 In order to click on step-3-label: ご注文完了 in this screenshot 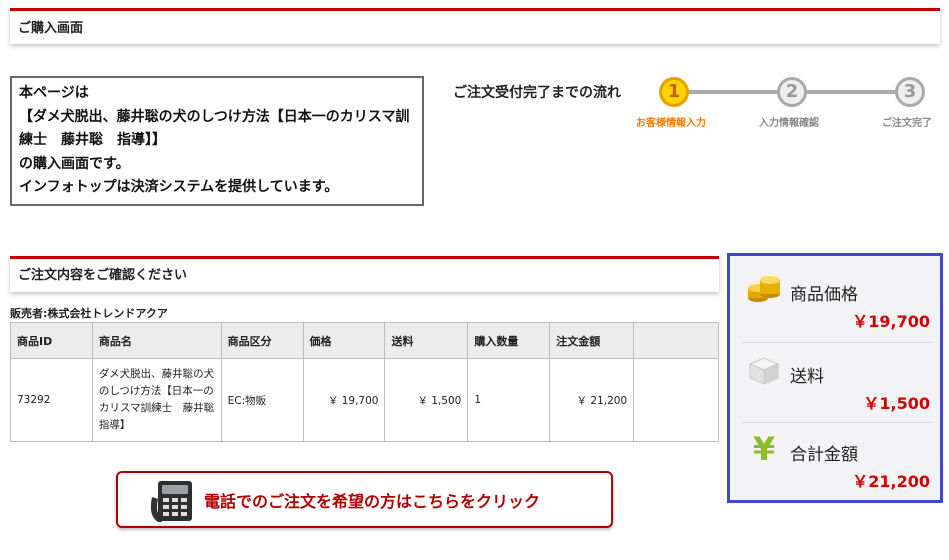, I will do `click(907, 123)`.